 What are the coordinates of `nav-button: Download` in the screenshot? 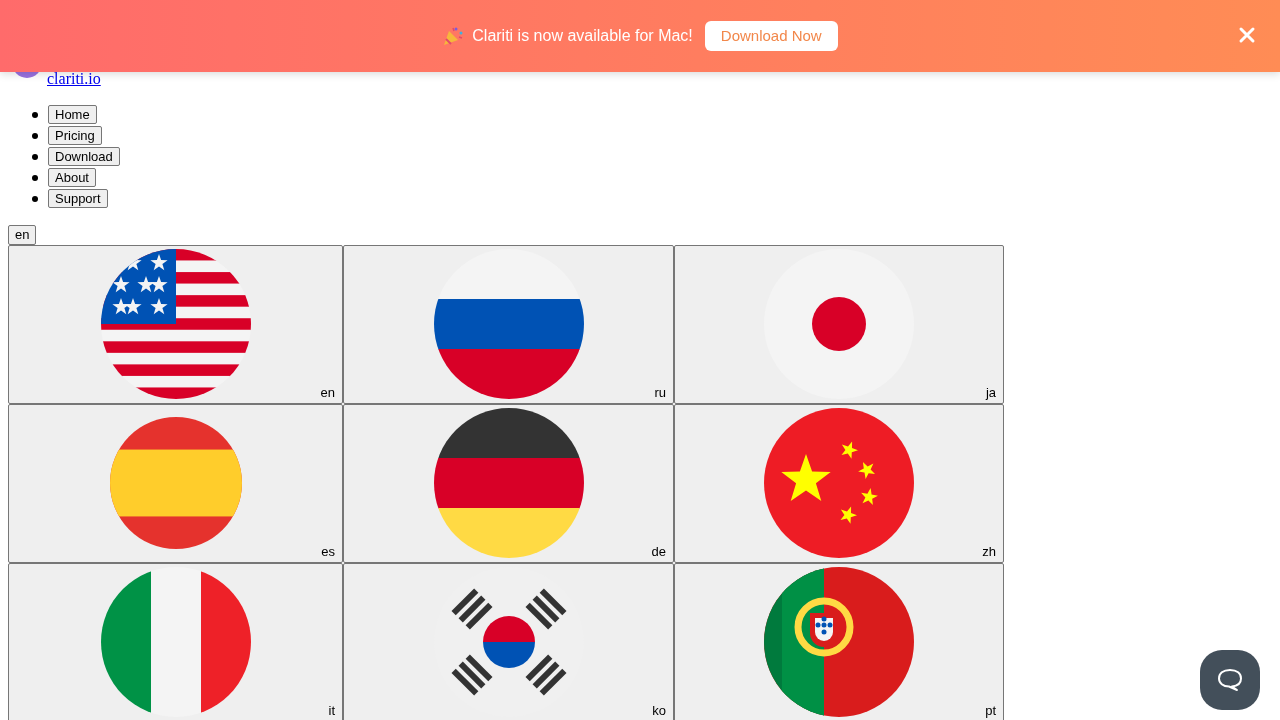 It's located at (84, 156).